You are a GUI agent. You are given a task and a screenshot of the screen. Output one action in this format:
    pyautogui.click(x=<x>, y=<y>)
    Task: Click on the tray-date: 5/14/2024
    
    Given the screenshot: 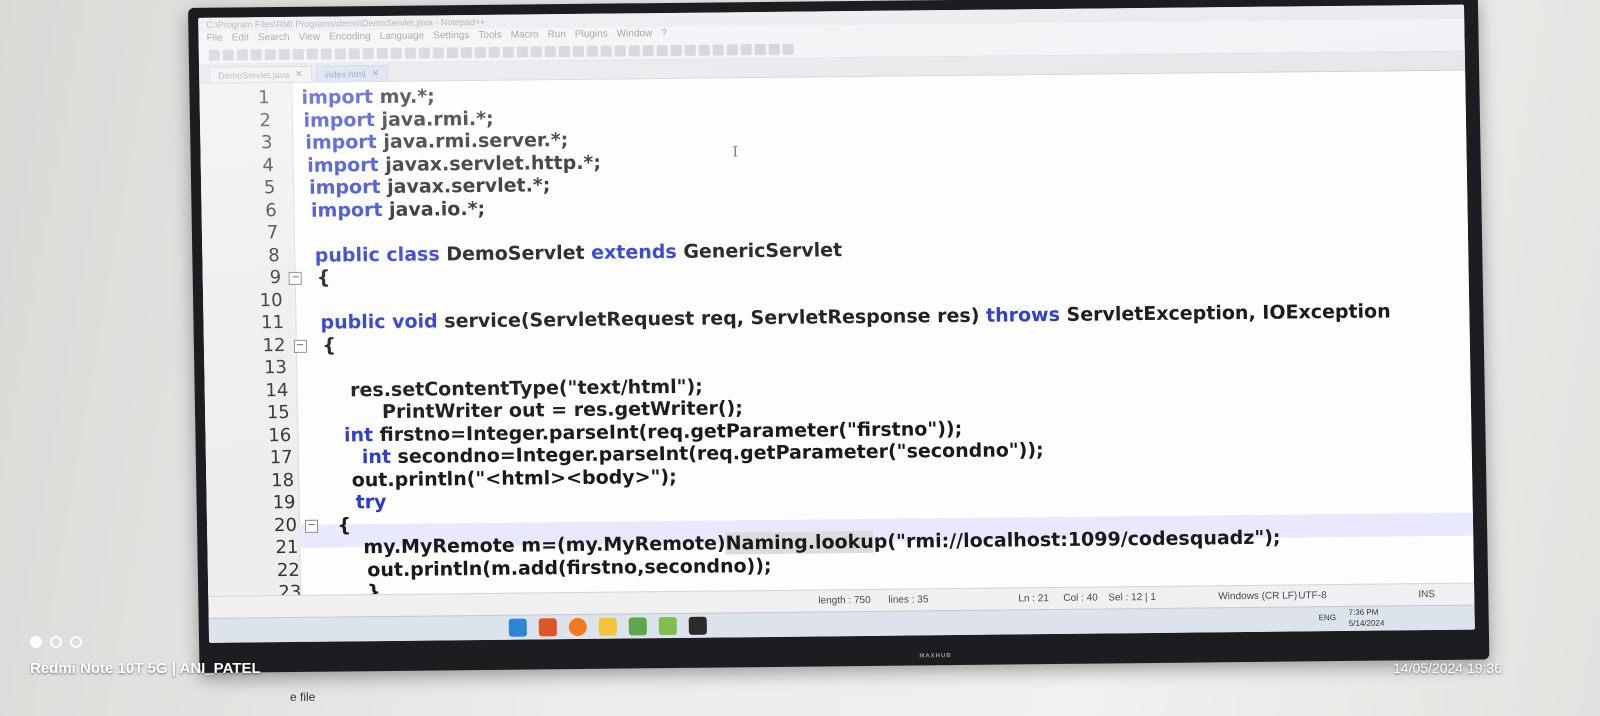 What is the action you would take?
    pyautogui.click(x=1367, y=623)
    